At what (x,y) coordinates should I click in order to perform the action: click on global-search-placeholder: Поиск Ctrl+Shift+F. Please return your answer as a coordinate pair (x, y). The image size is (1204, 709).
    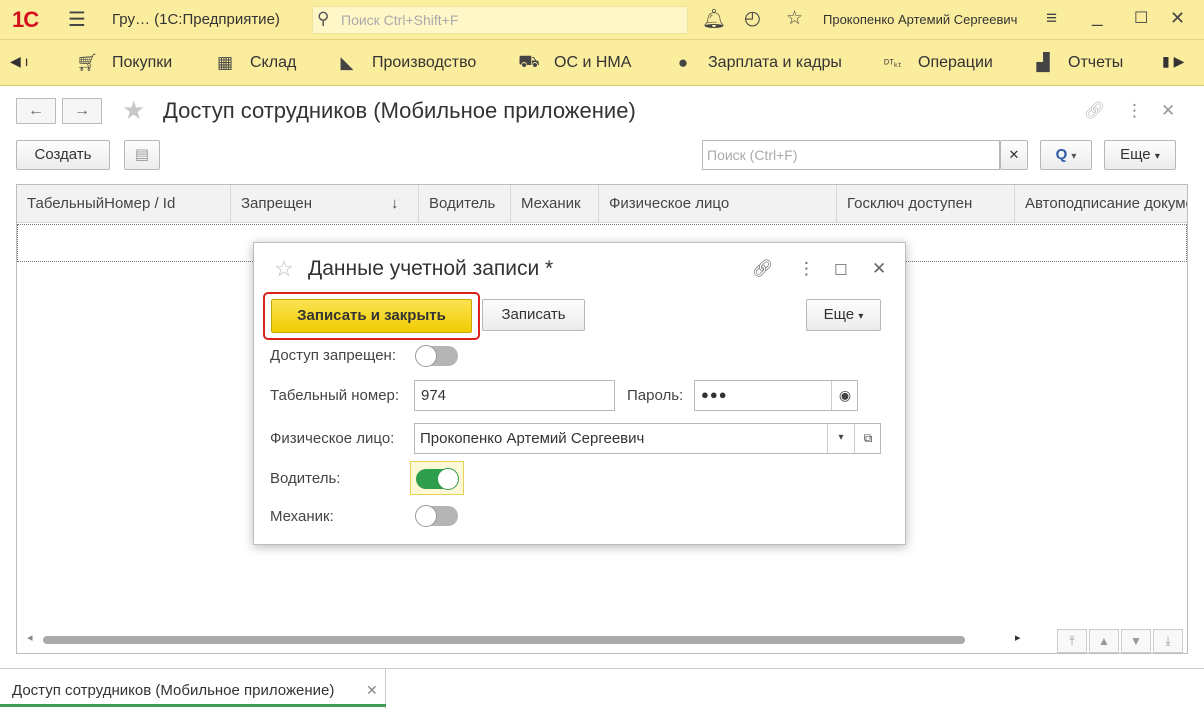
    Looking at the image, I should click on (400, 20).